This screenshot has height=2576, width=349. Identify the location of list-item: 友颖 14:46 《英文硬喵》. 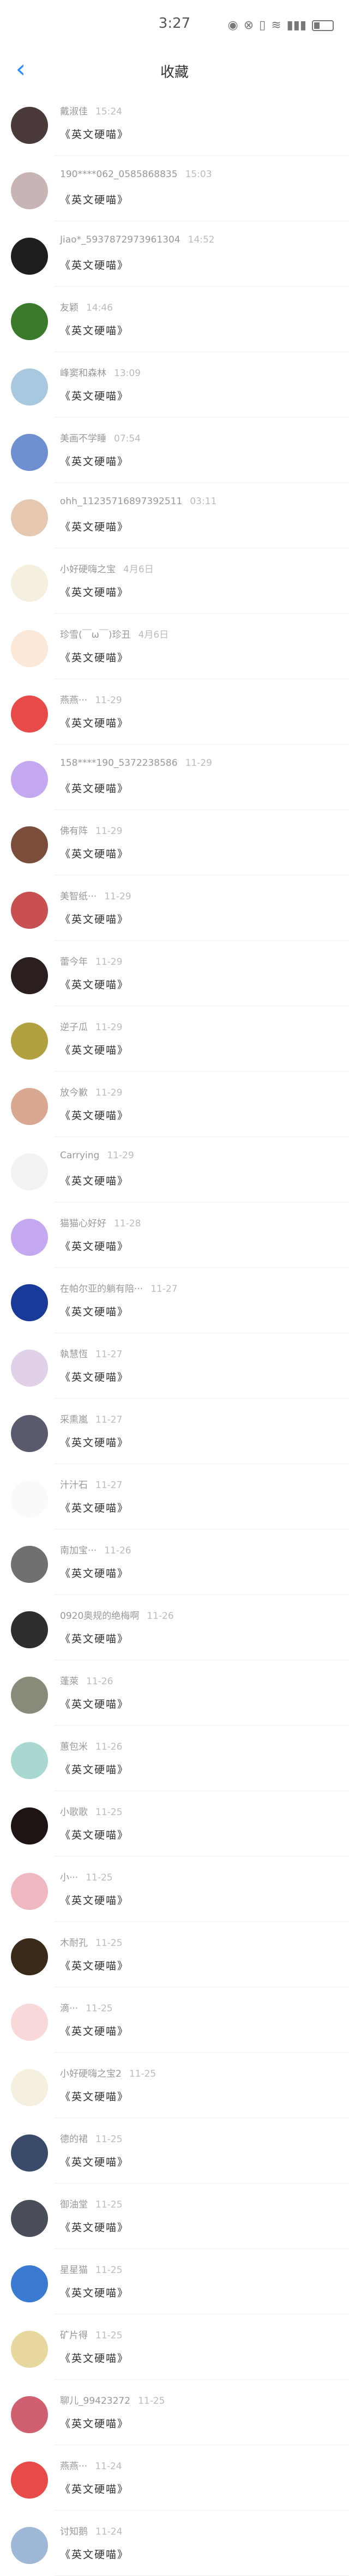
(174, 319).